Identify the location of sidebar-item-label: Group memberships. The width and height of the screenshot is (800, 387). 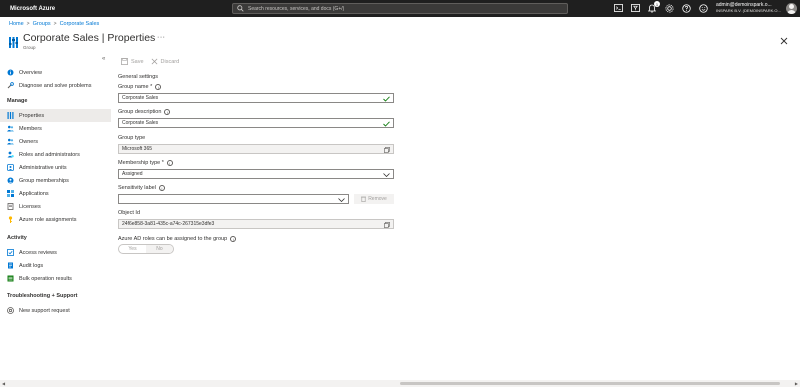
(44, 180).